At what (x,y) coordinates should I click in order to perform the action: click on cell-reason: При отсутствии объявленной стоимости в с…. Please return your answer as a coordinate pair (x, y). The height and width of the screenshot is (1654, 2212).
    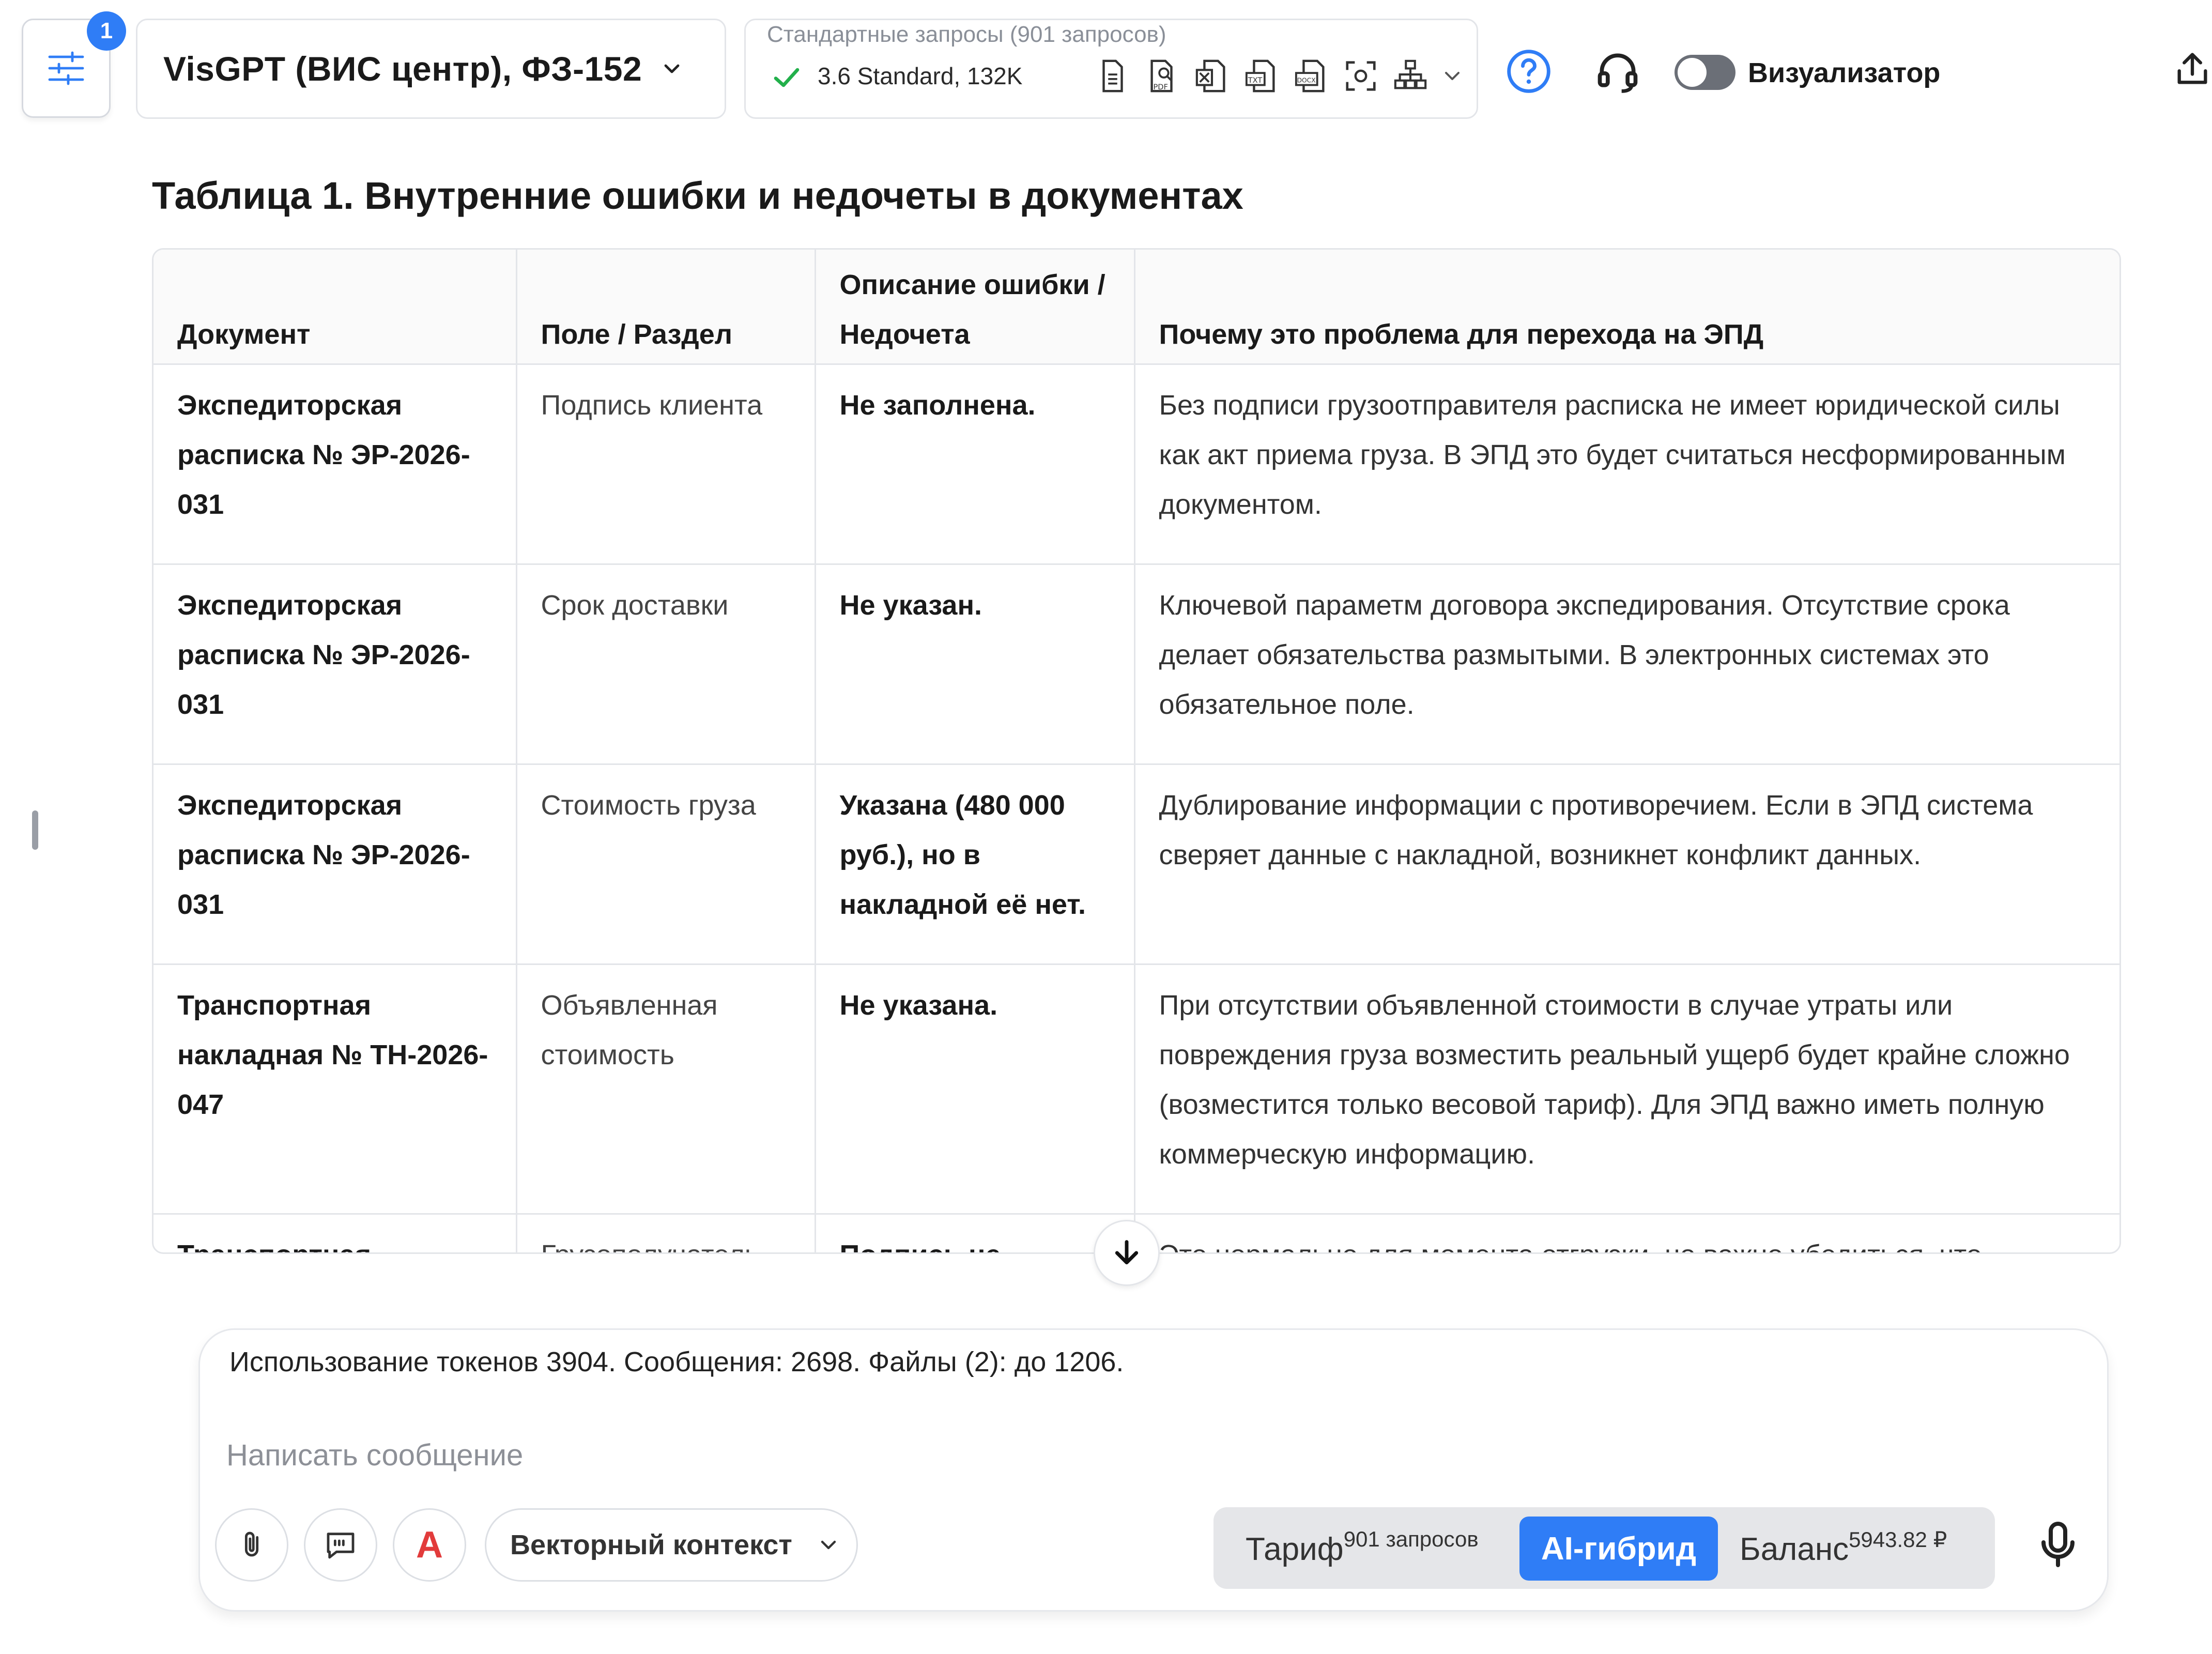
    Looking at the image, I should click on (1626, 1089).